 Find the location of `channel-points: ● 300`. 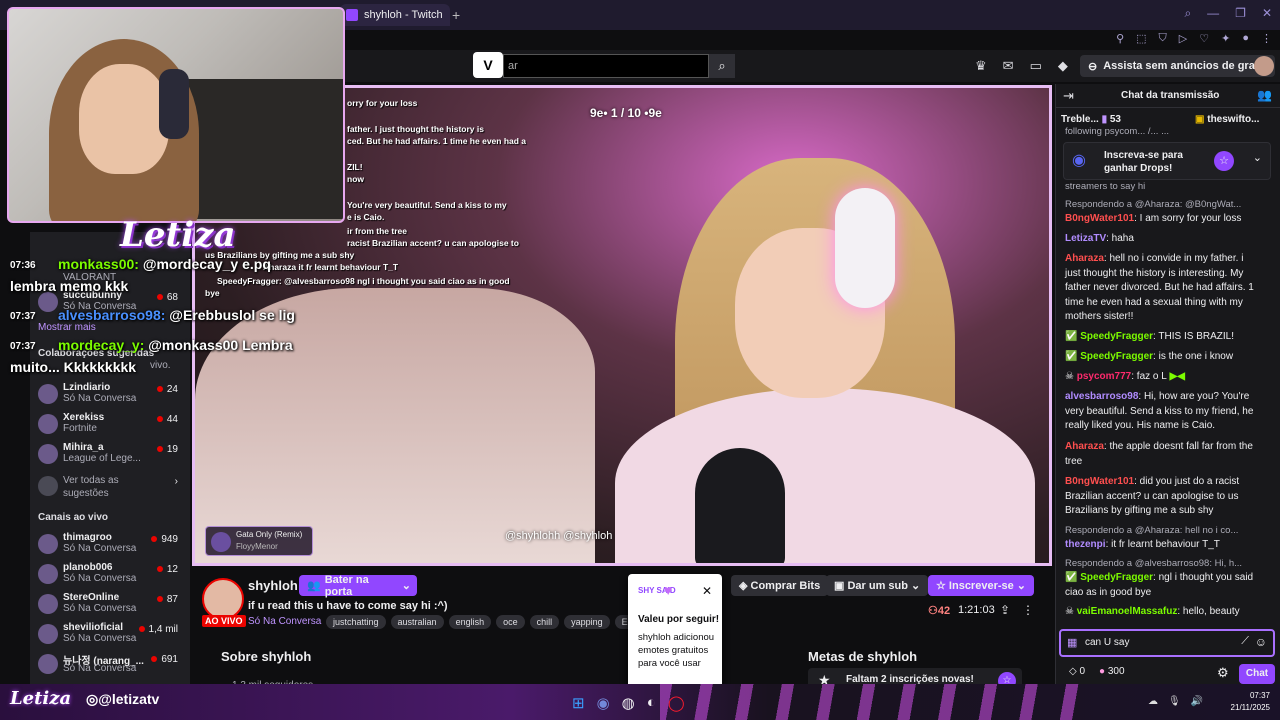

channel-points: ● 300 is located at coordinates (1112, 671).